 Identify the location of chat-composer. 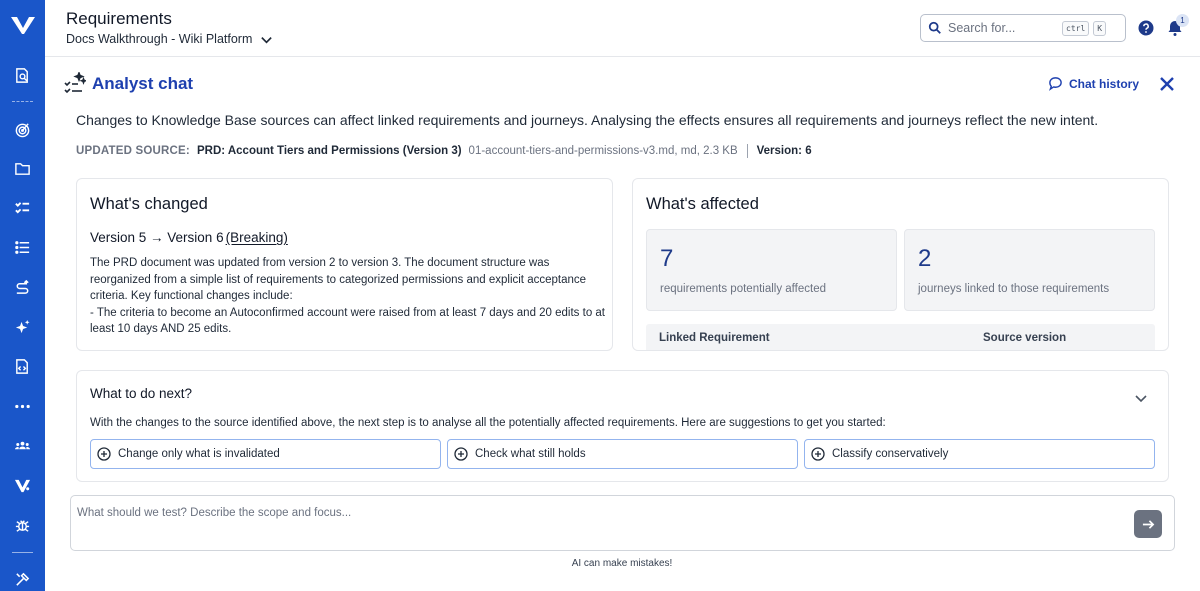
(622, 523).